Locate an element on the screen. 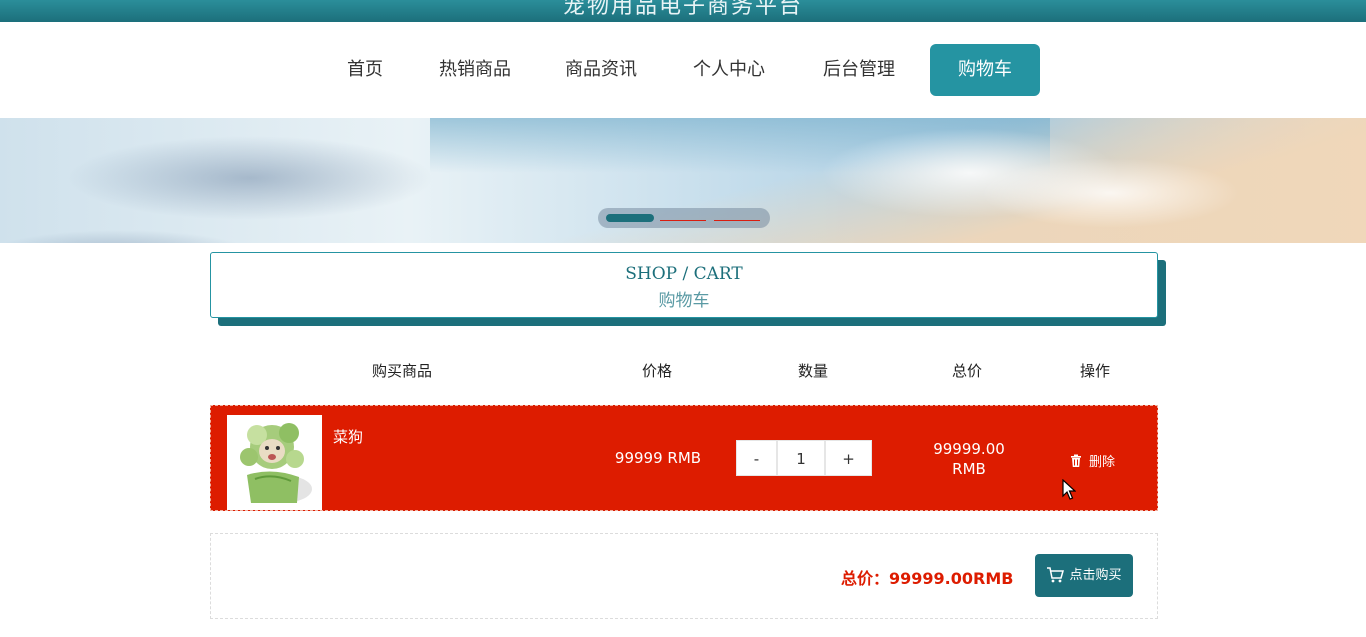 Image resolution: width=1366 pixels, height=637 pixels. line-total-currency: RMB is located at coordinates (969, 469).